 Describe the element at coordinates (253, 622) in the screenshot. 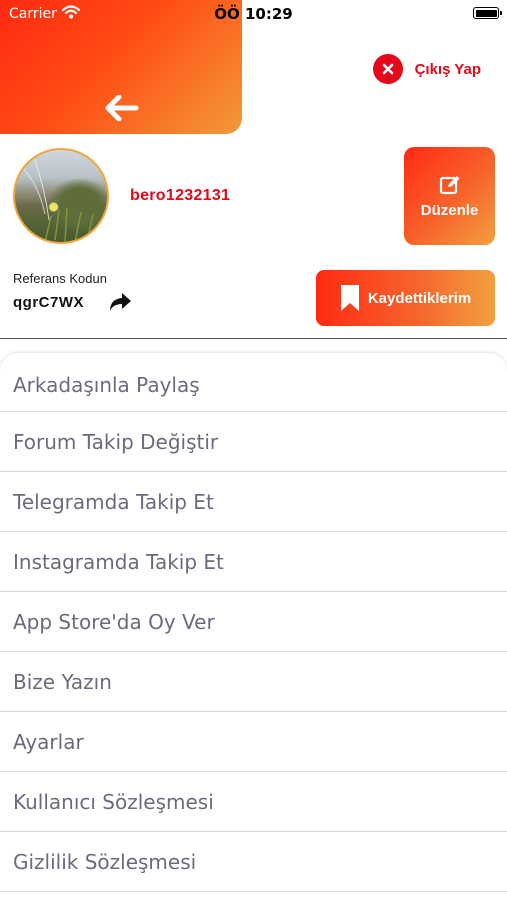

I see `menu-item-rate-app-store: App Store'da Oy Ver` at that location.